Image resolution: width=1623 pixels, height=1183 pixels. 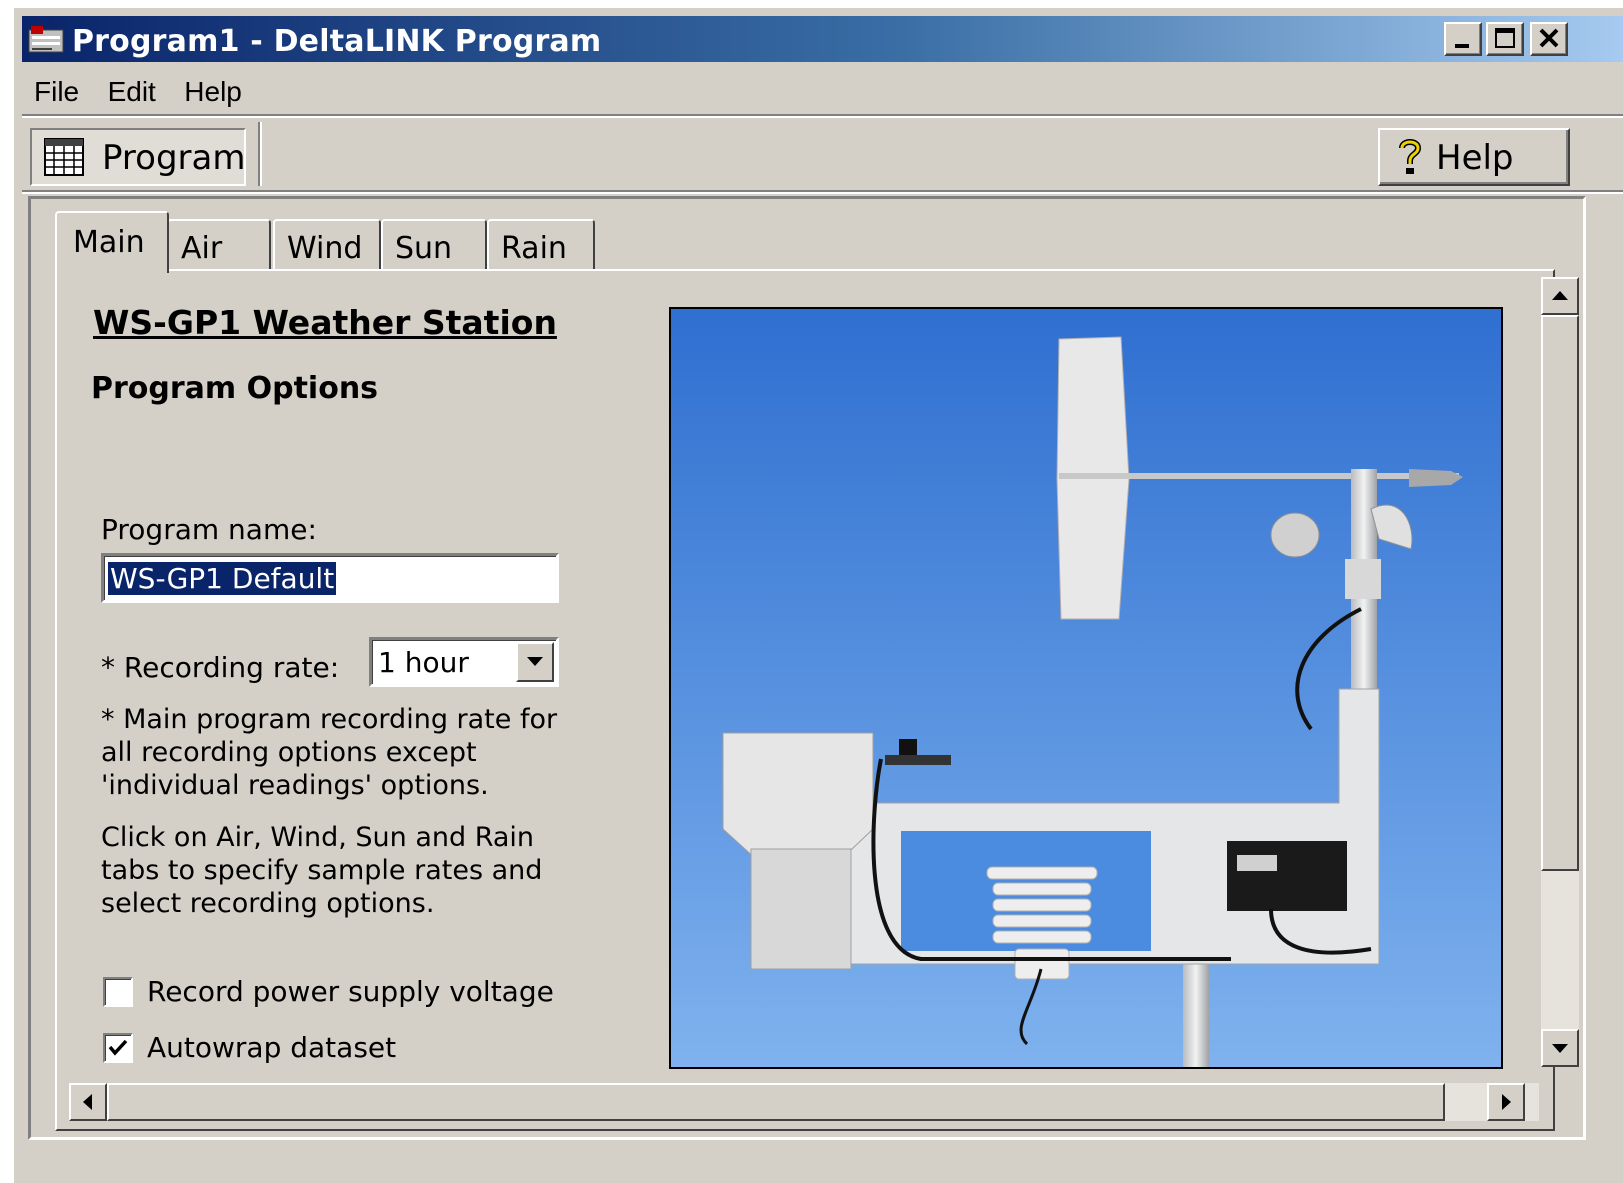 I want to click on tab-wind: Wind, so click(x=327, y=245).